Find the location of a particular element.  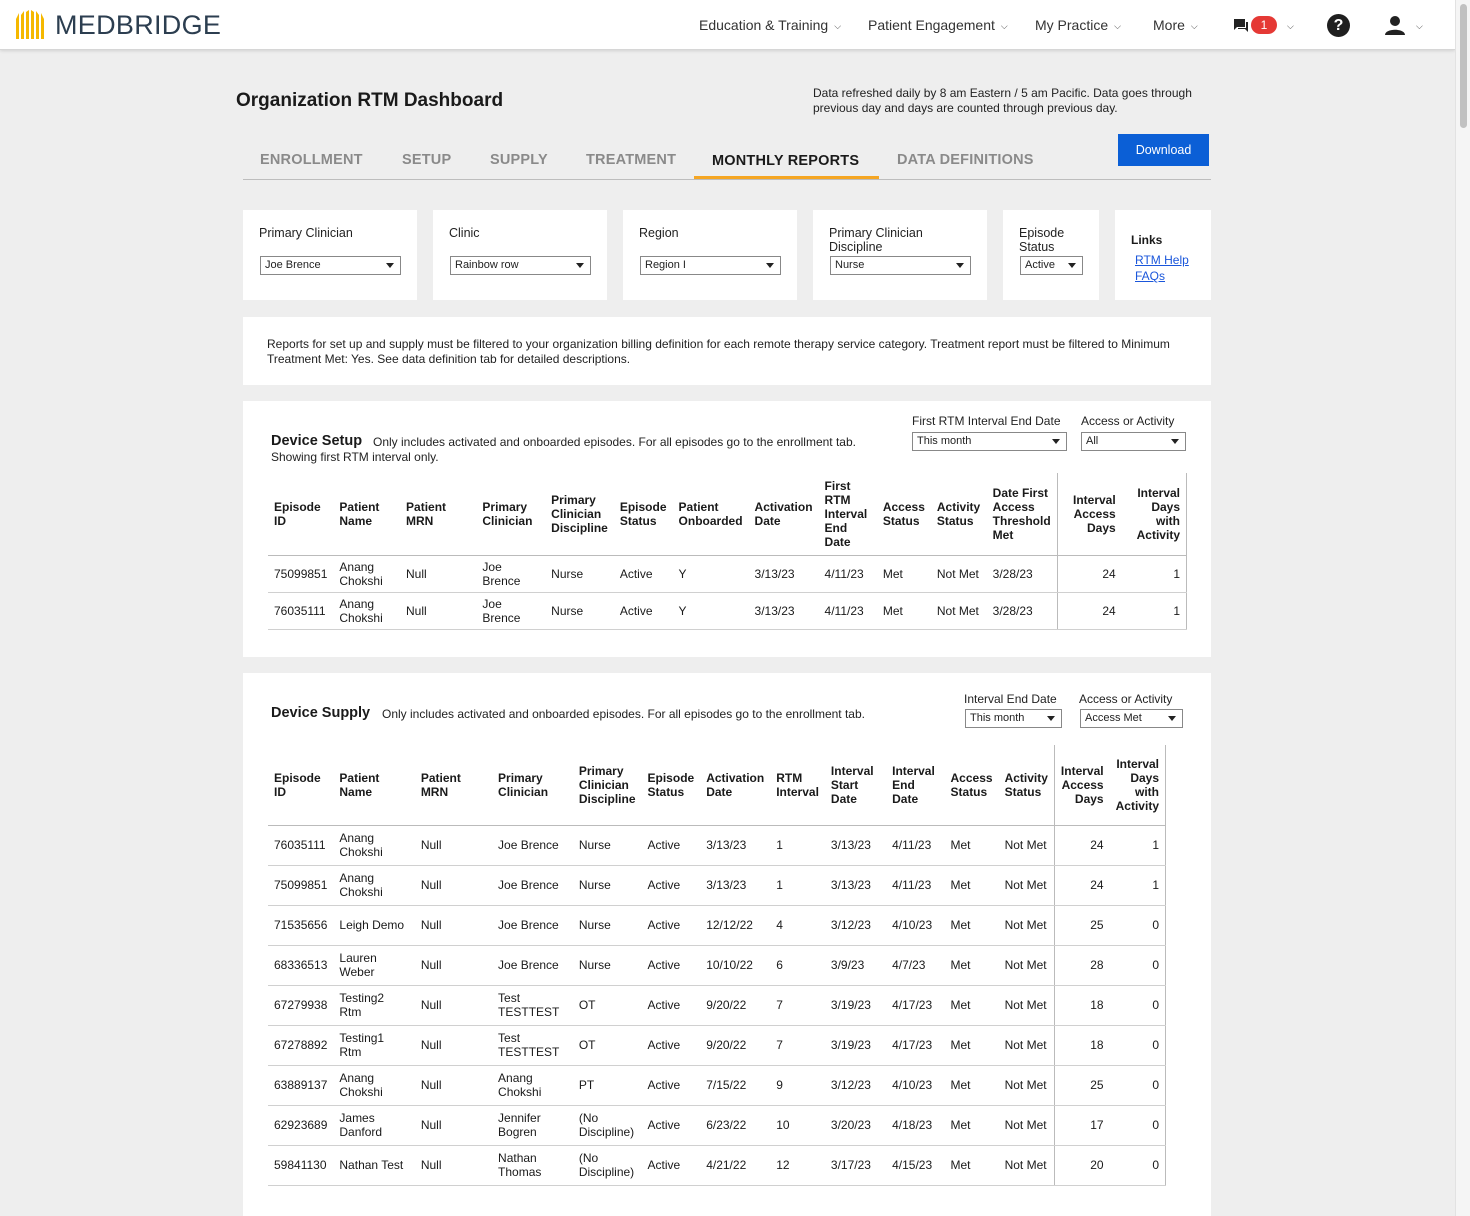

episode-id: 76035111 is located at coordinates (301, 845).